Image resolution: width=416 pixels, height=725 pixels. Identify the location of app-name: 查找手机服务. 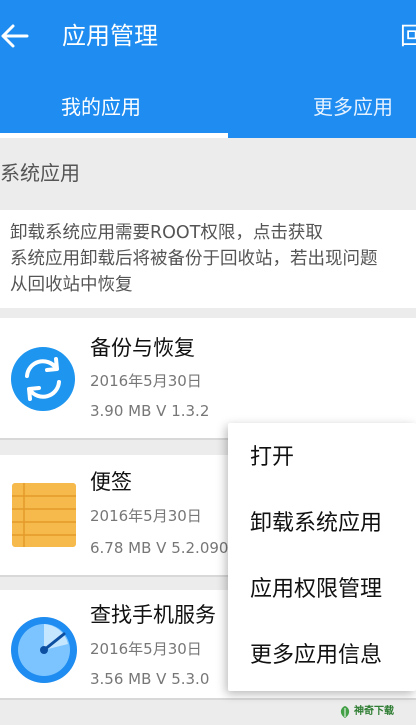
(153, 615).